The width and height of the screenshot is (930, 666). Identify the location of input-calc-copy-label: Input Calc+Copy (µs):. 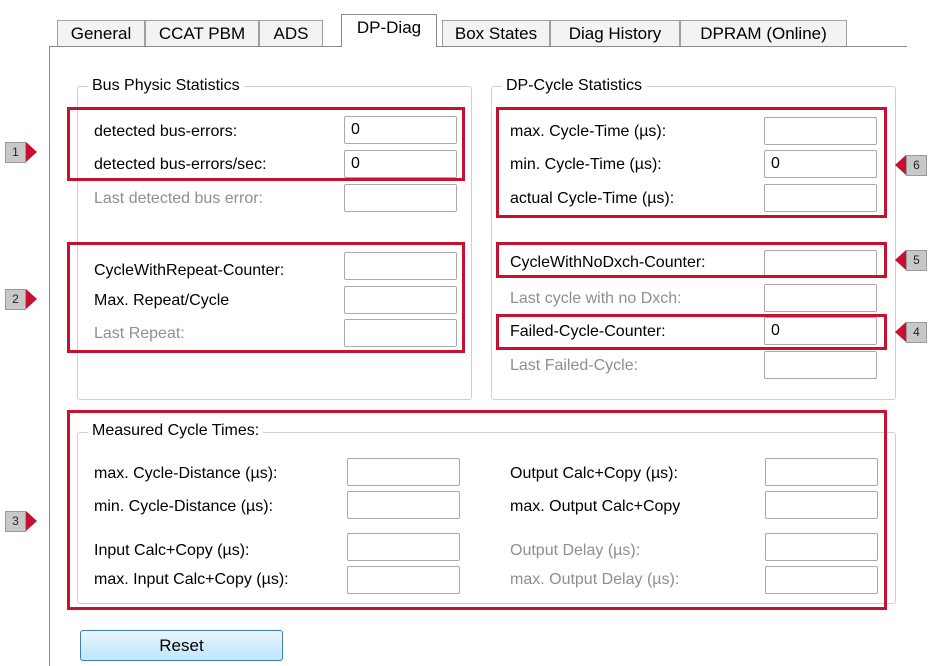
(172, 550).